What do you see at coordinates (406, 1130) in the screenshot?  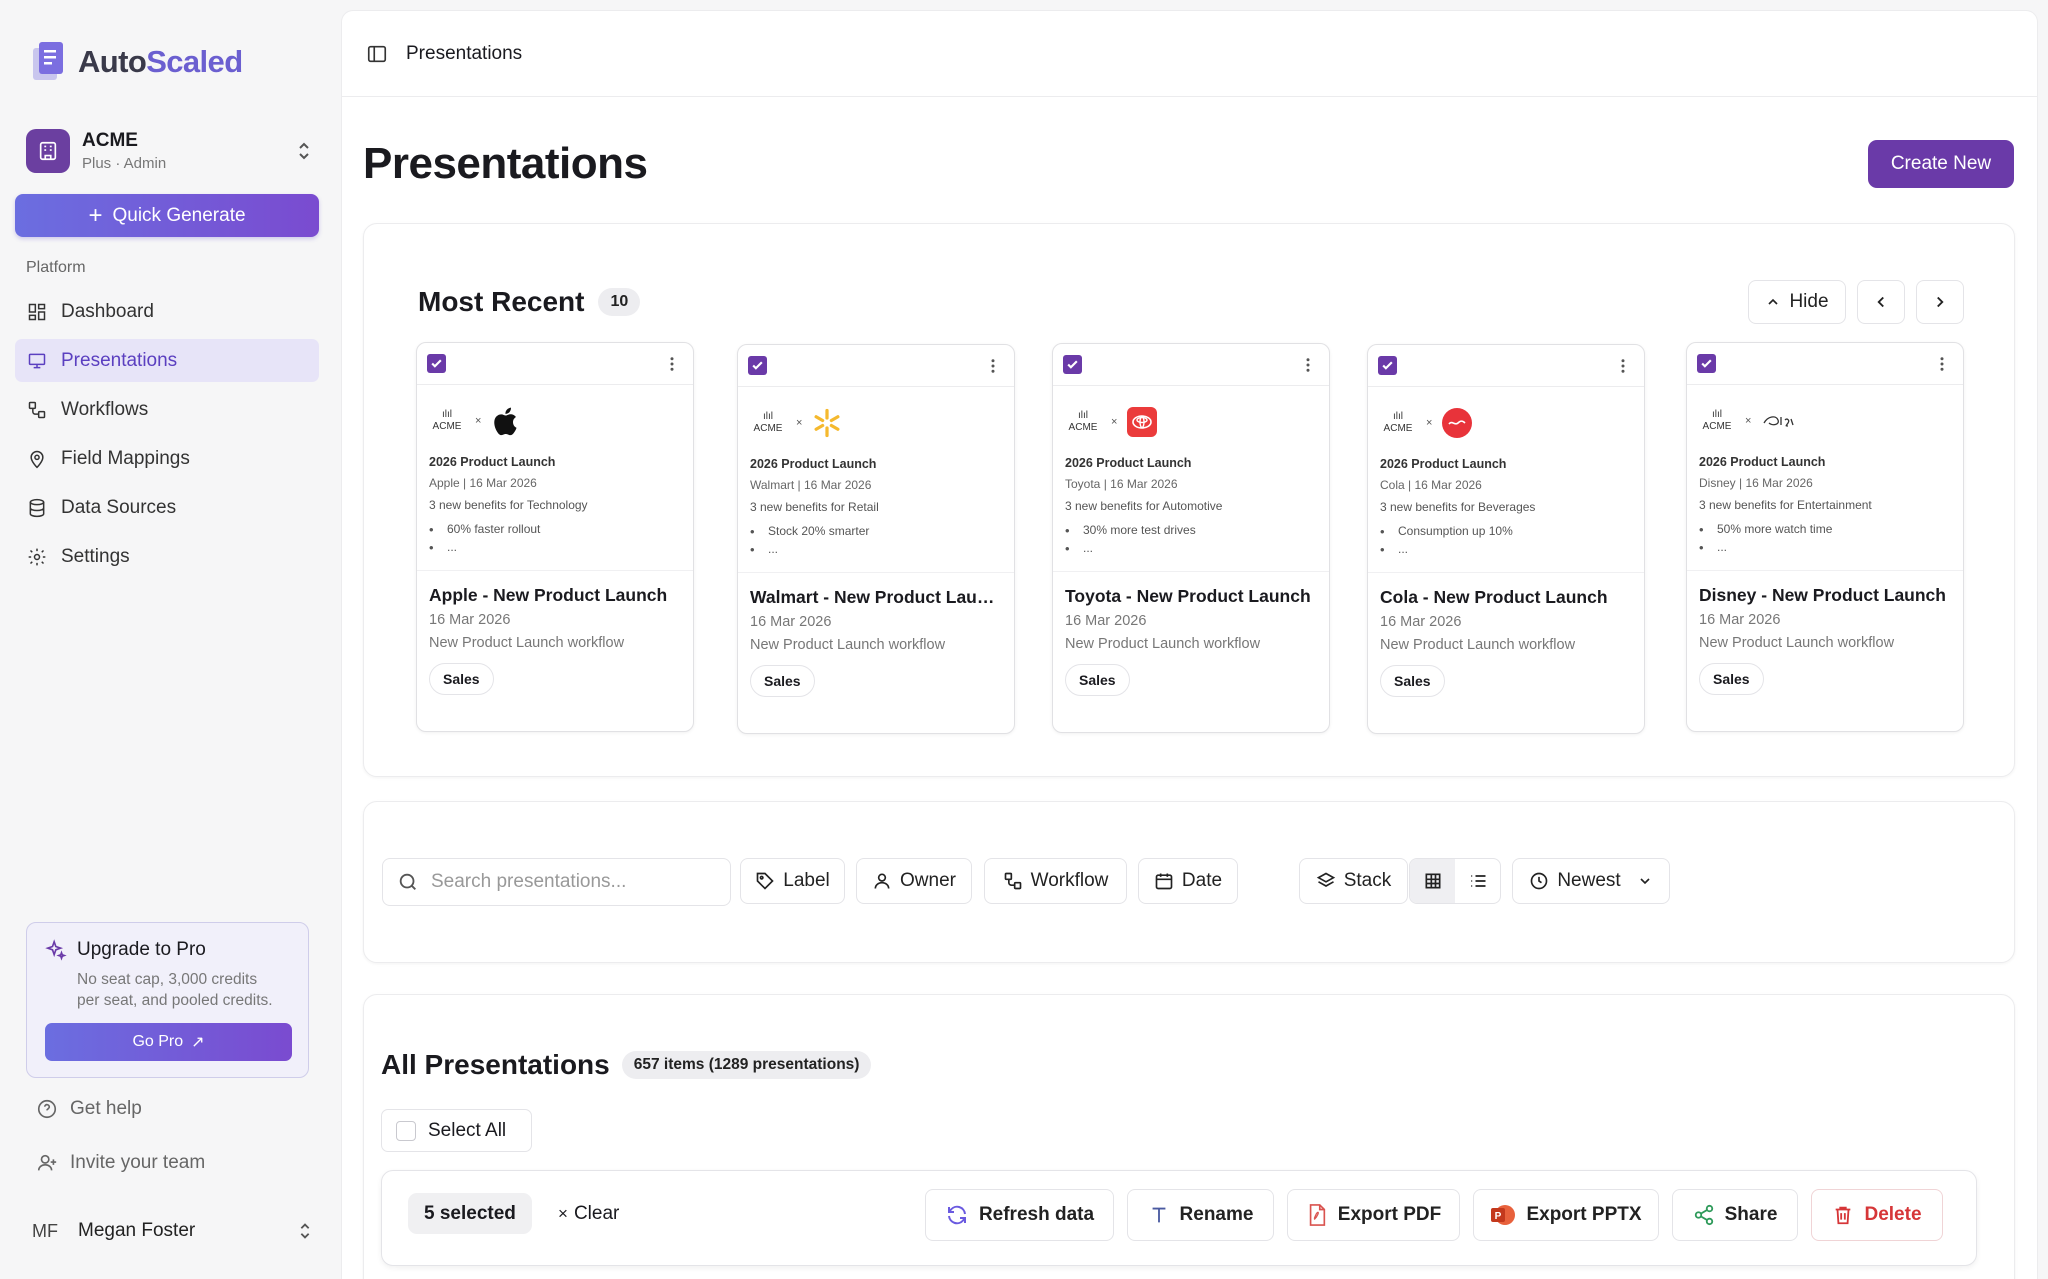 I see `checkbox-icon` at bounding box center [406, 1130].